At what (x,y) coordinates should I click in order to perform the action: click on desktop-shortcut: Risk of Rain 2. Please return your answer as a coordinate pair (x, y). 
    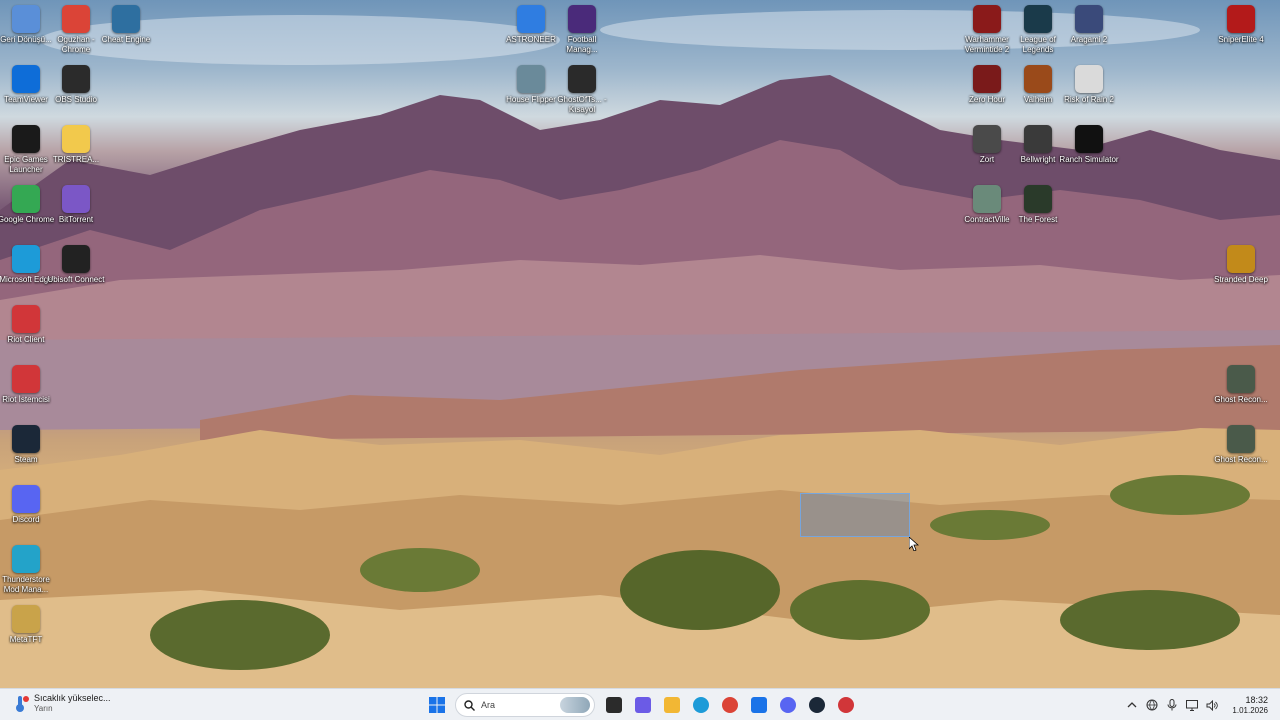
    Looking at the image, I should click on (1089, 85).